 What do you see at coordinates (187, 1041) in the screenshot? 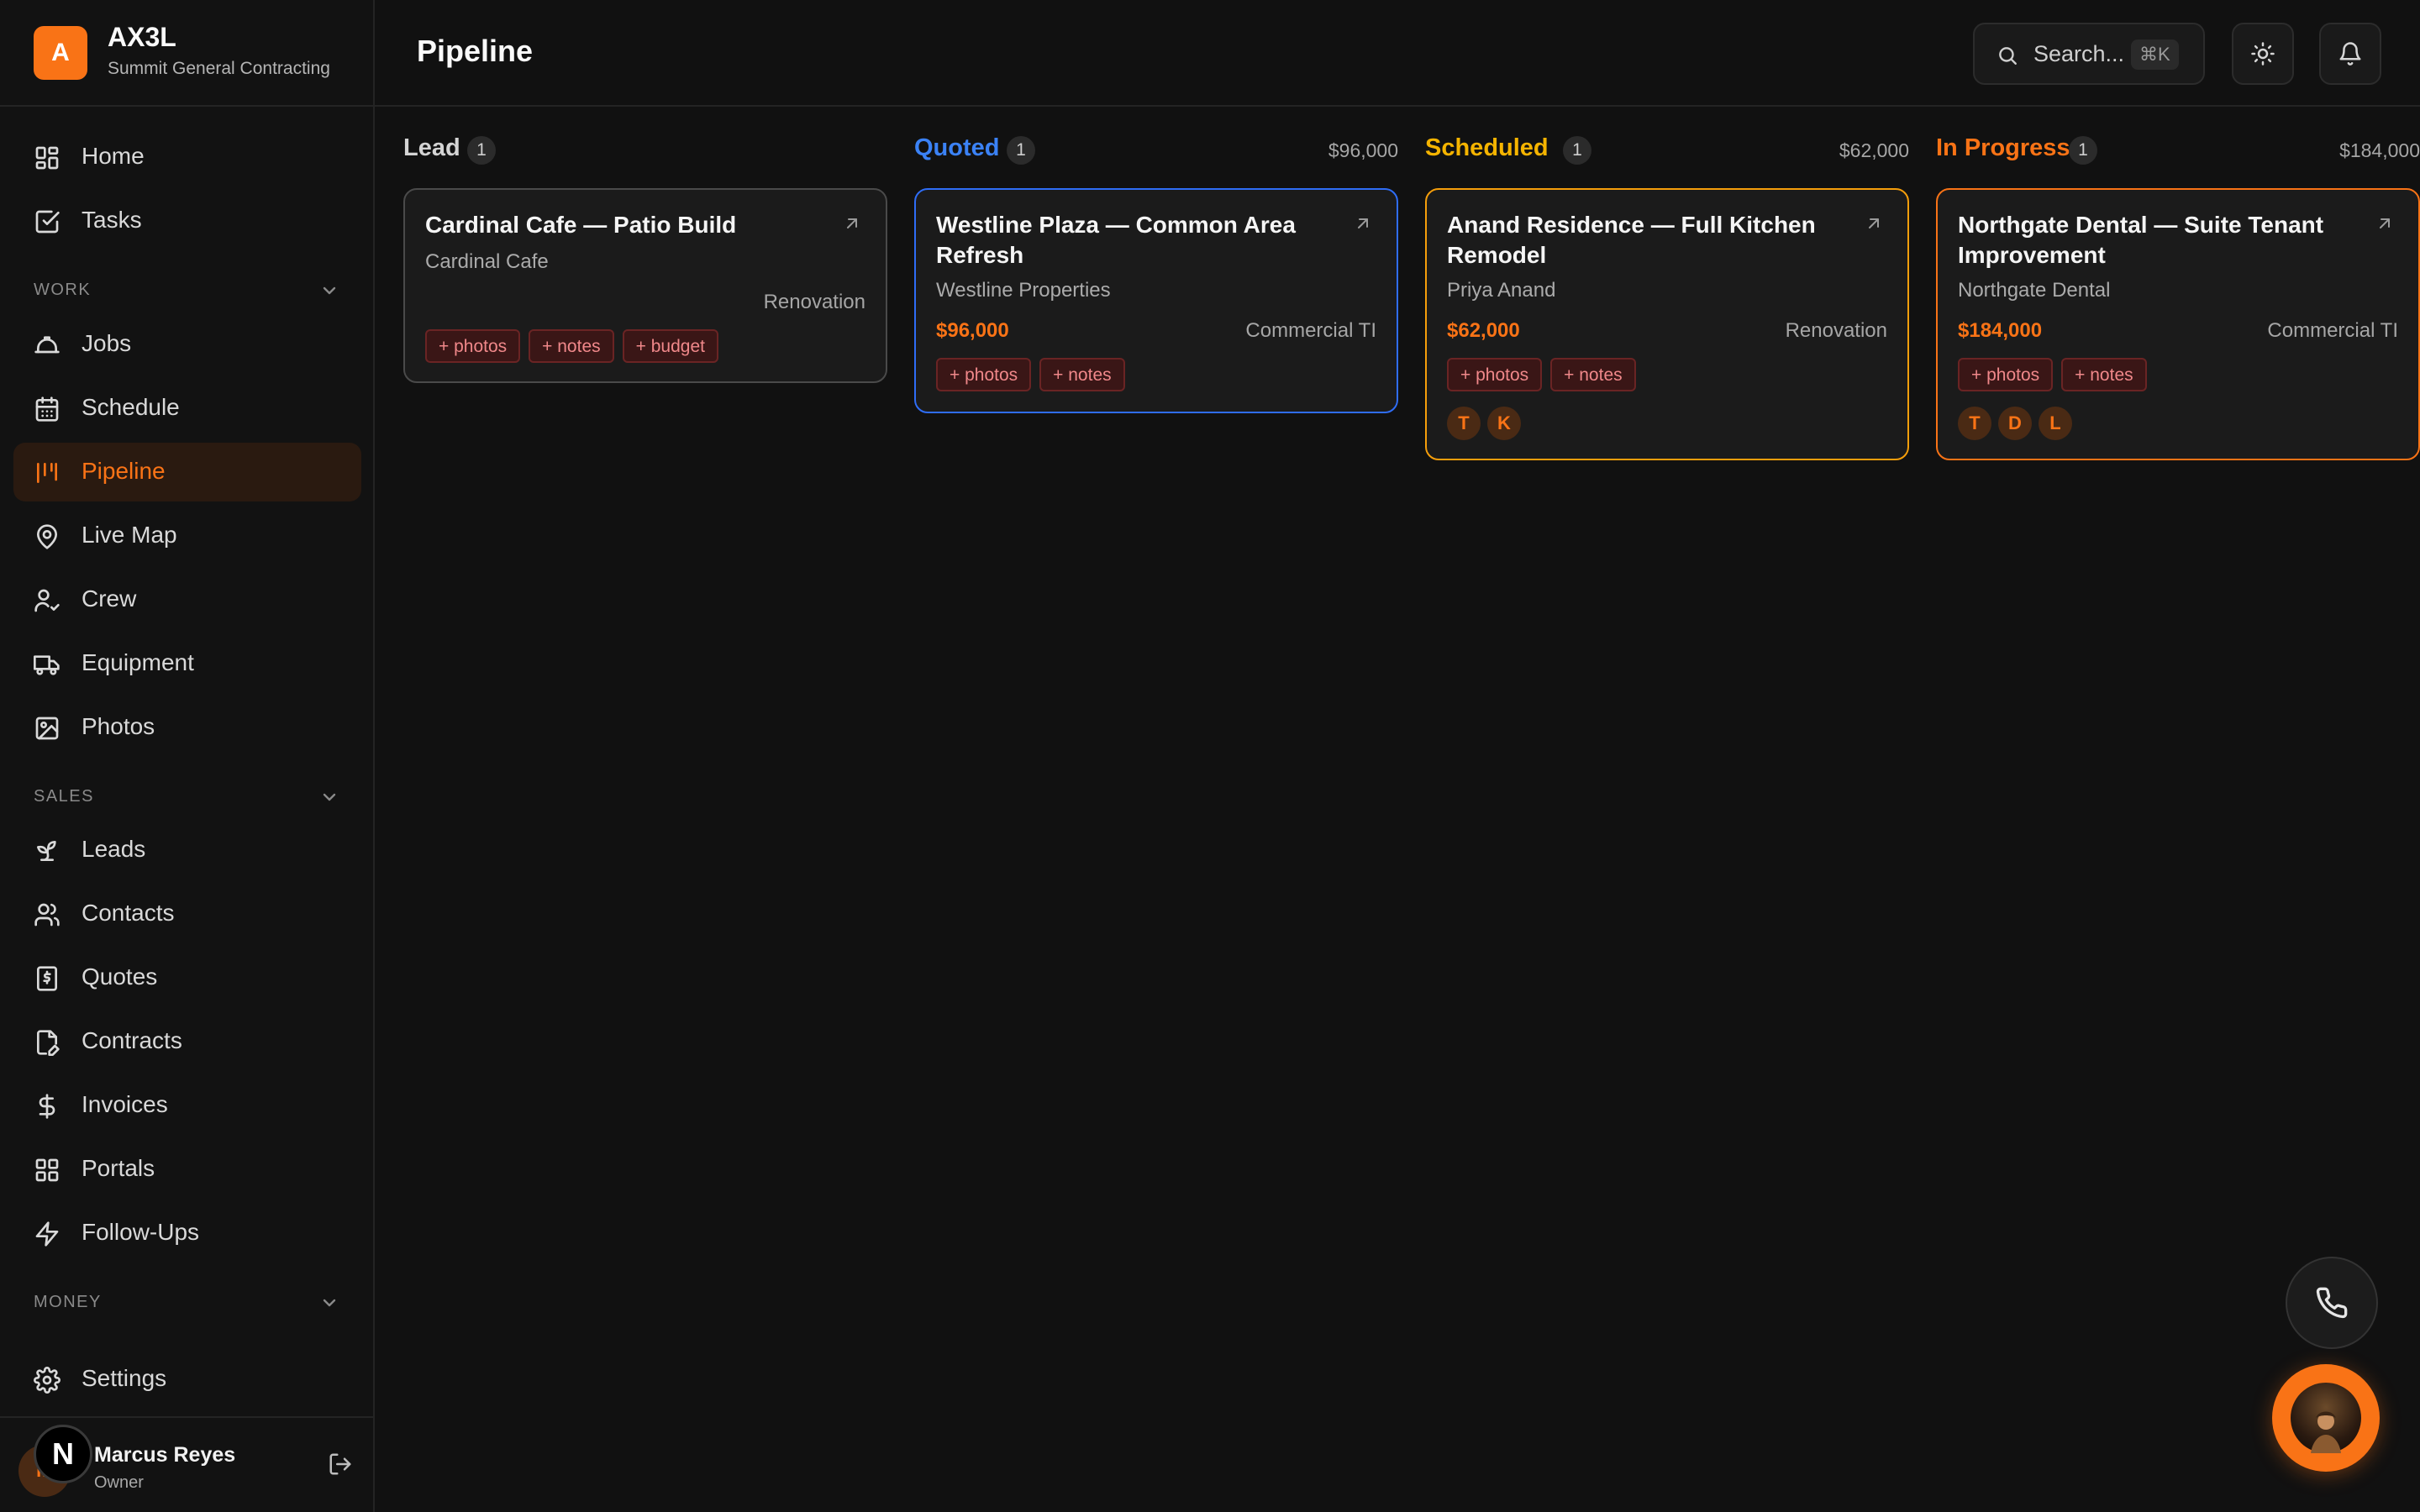
I see `sidebar-item-contracts: Contracts` at bounding box center [187, 1041].